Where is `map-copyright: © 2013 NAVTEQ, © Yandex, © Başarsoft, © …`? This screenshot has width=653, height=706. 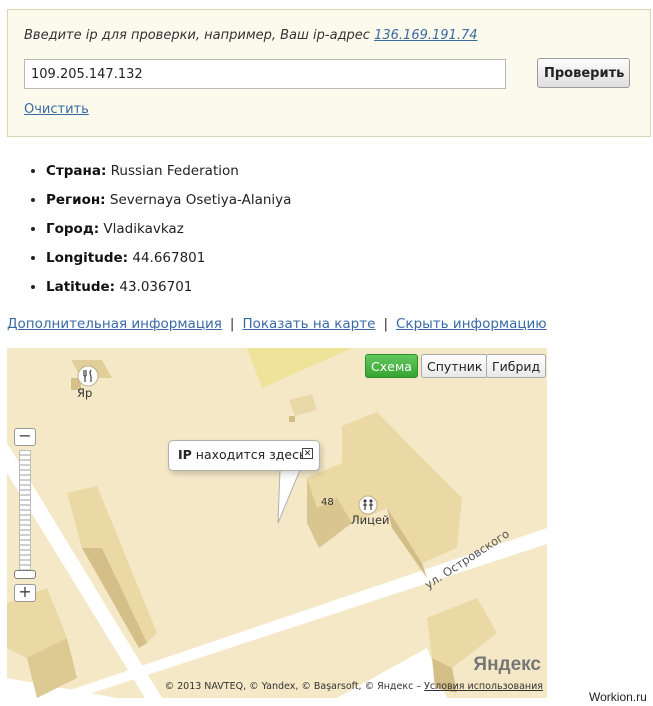
map-copyright: © 2013 NAVTEQ, © Yandex, © Başarsoft, © … is located at coordinates (275, 686).